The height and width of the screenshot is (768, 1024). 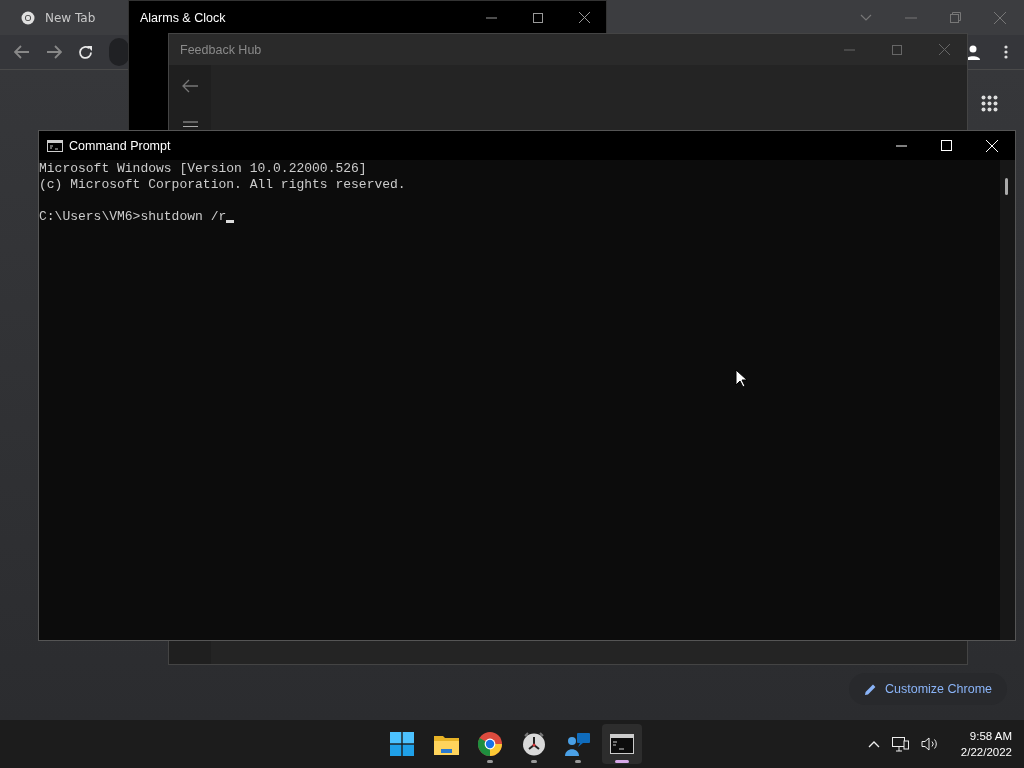 What do you see at coordinates (900, 744) in the screenshot?
I see `network-icon` at bounding box center [900, 744].